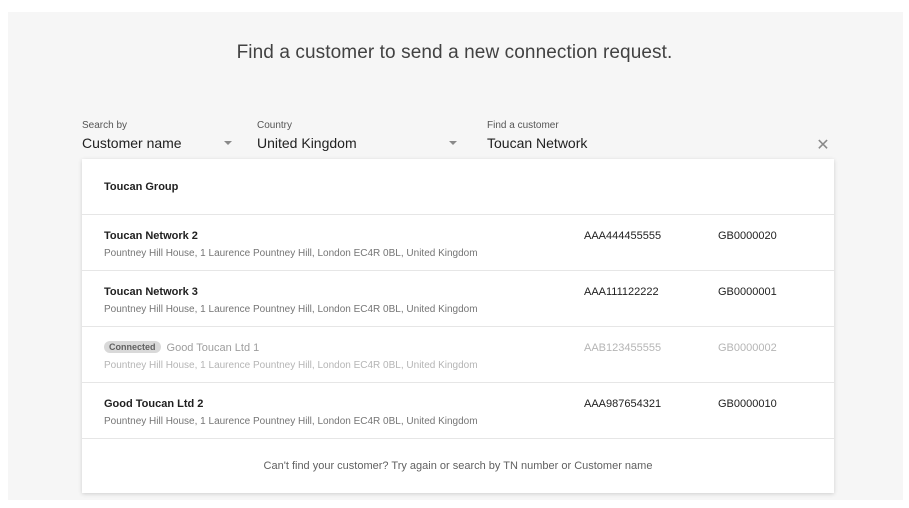  I want to click on result-code: AAA987654321, so click(623, 404).